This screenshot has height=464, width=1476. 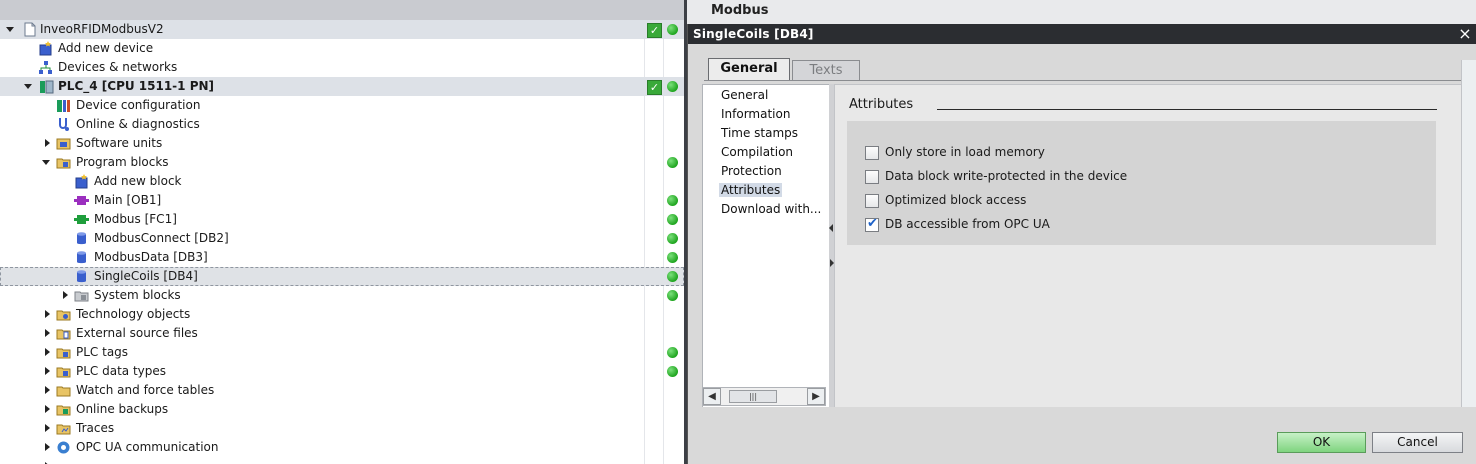 I want to click on opc-ua-icon, so click(x=63, y=447).